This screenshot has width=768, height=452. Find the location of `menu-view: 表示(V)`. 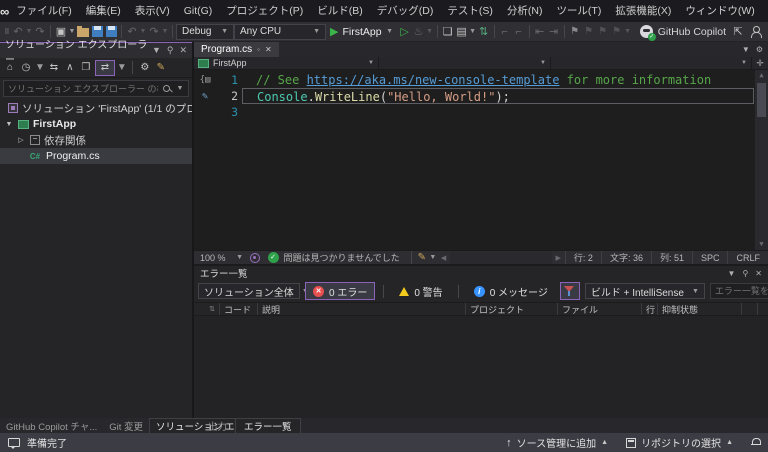

menu-view: 表示(V) is located at coordinates (152, 11).